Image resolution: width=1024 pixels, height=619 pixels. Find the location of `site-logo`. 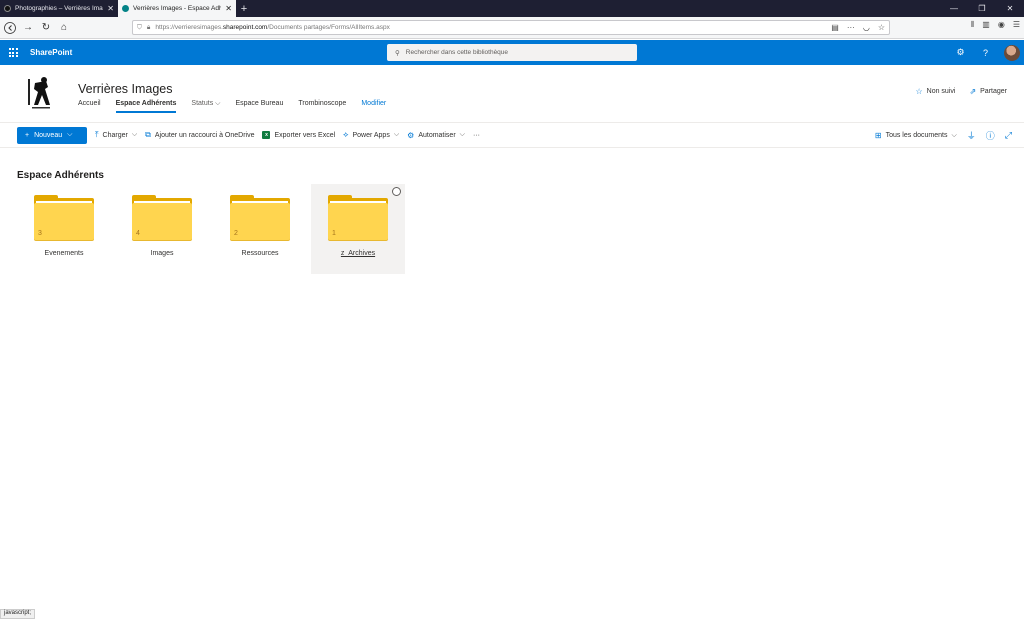

site-logo is located at coordinates (41, 93).